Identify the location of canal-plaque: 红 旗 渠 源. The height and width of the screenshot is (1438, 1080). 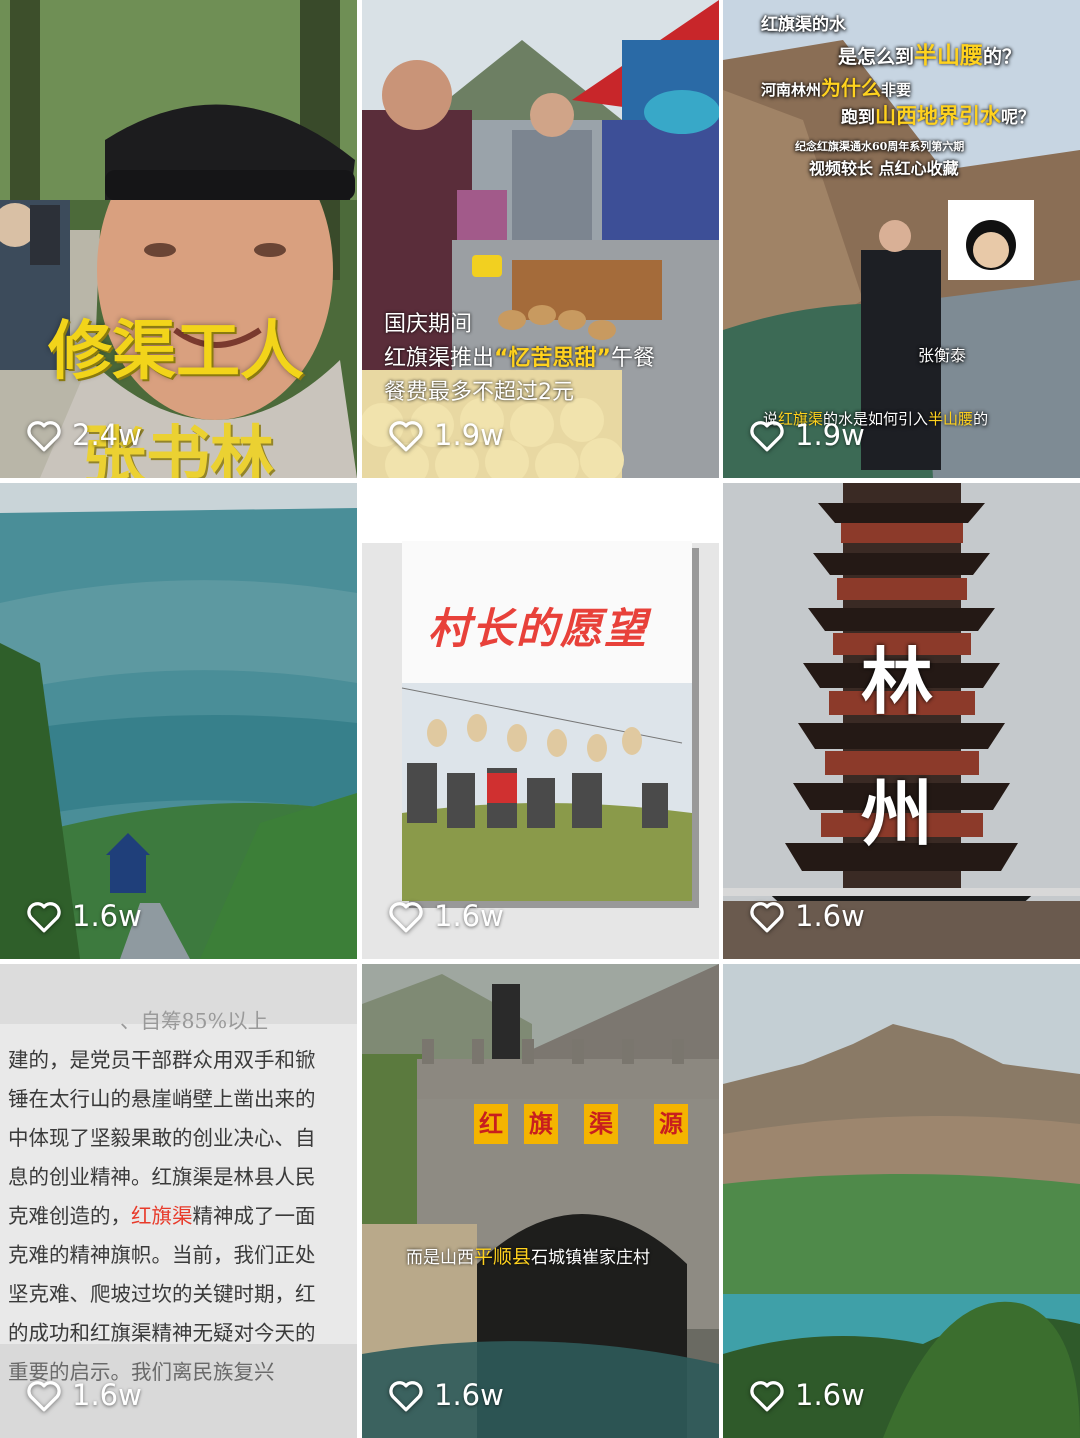
(592, 1126).